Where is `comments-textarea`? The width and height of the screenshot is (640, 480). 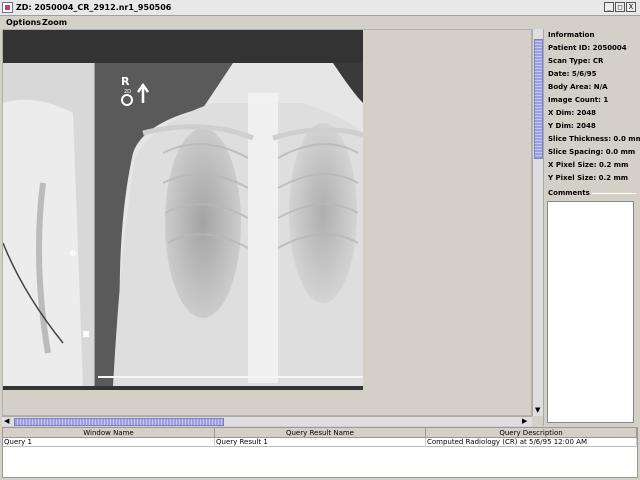 comments-textarea is located at coordinates (590, 312).